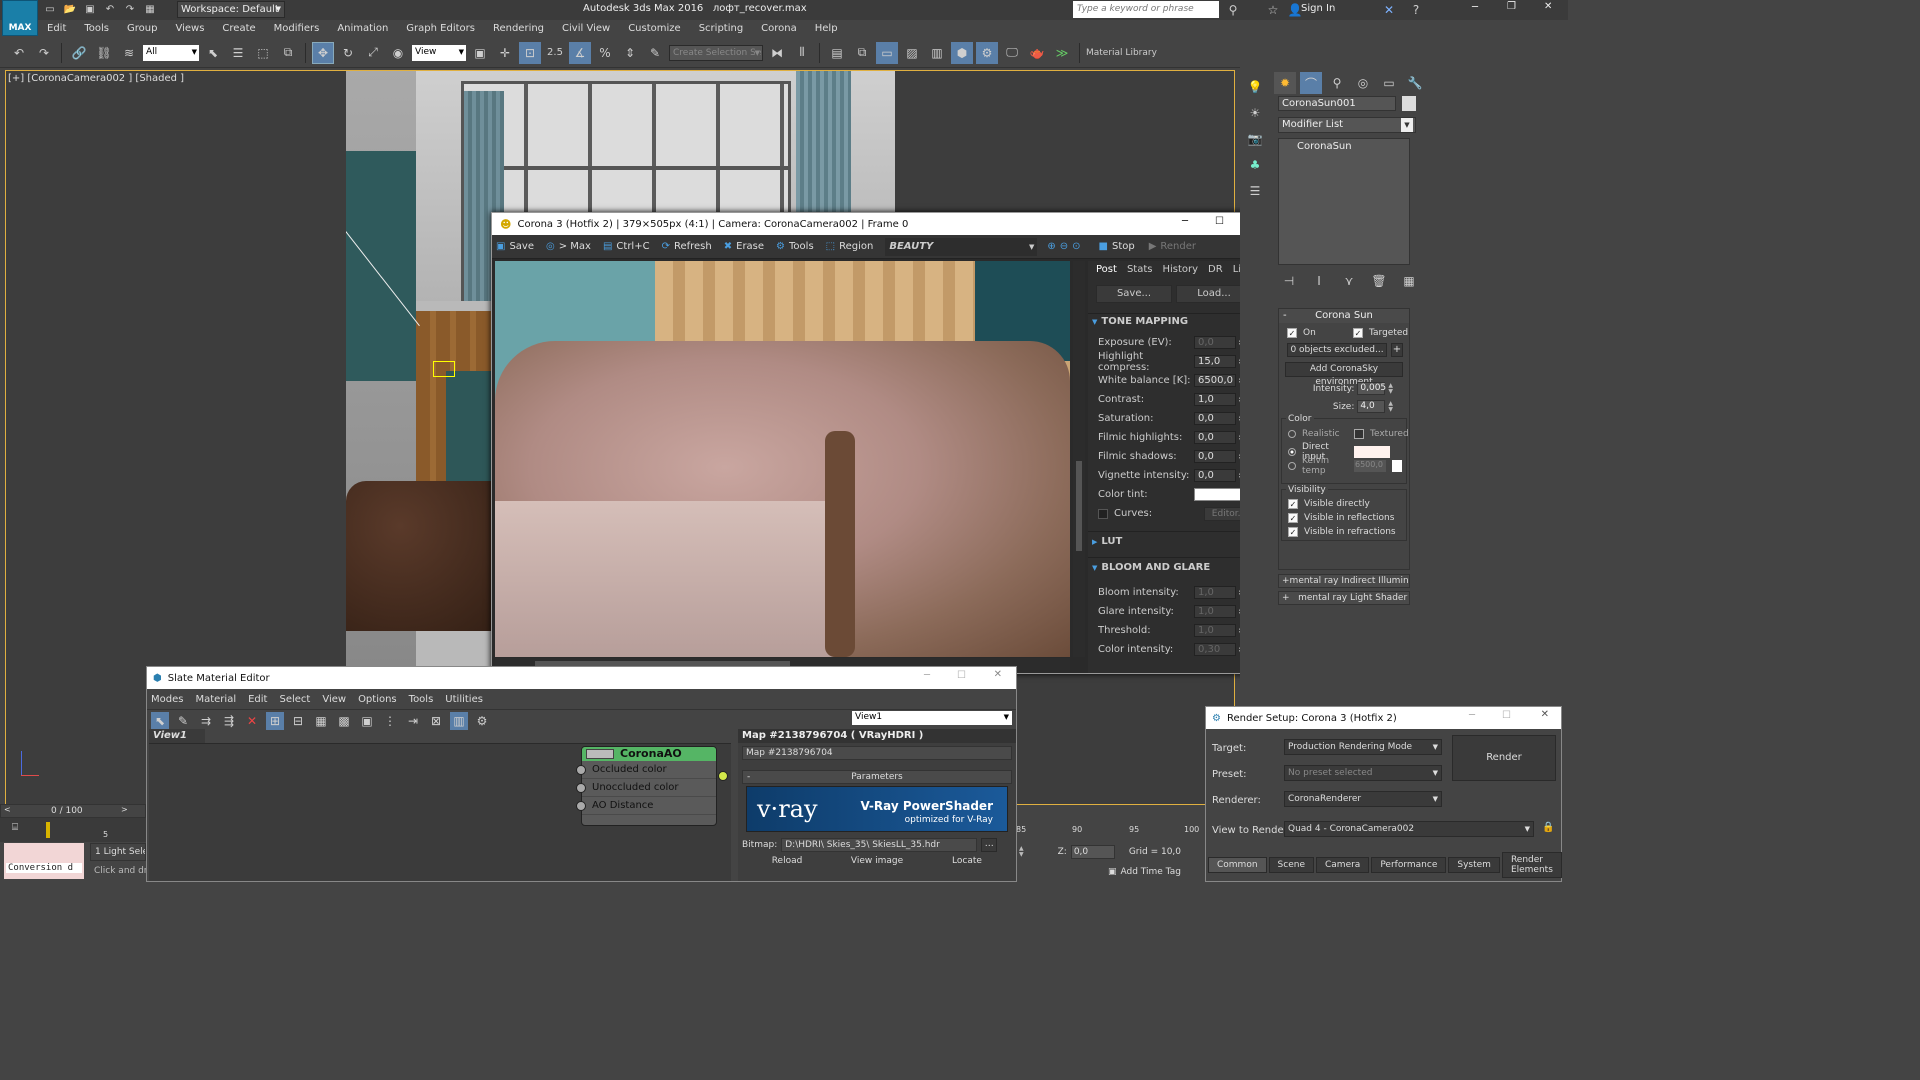 The height and width of the screenshot is (1080, 1920). Describe the element at coordinates (779, 28) in the screenshot. I see `menu-item-corona: Corona` at that location.